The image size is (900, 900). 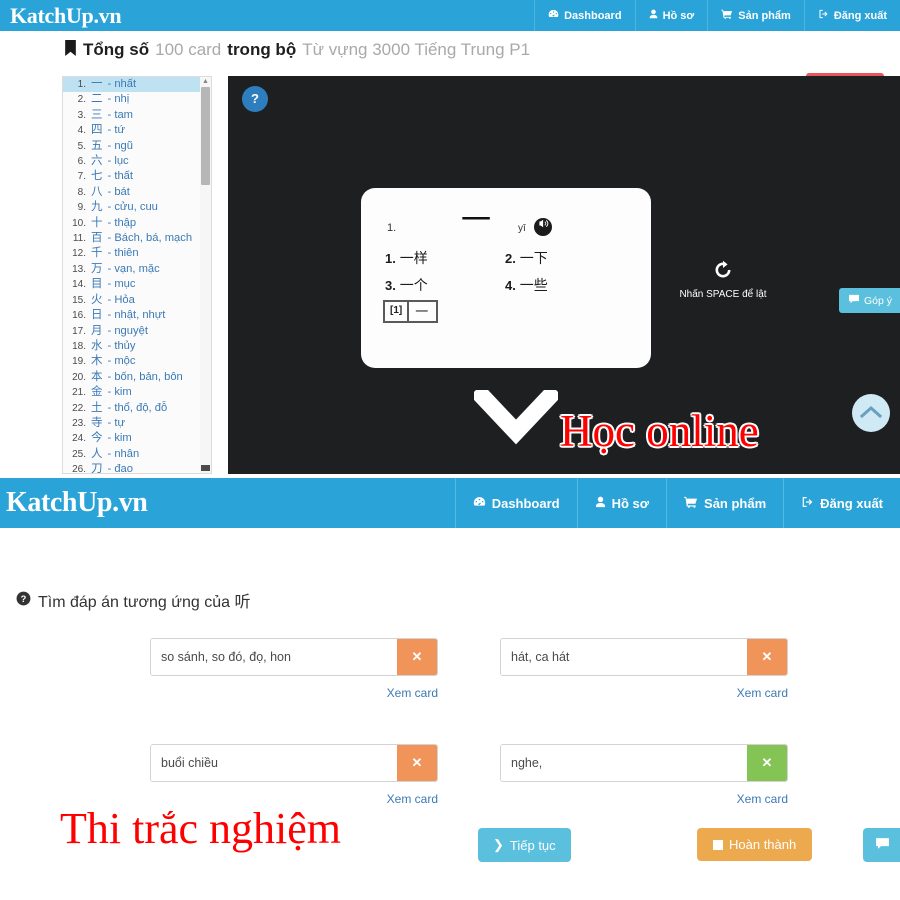 I want to click on card-list-item-number: 11., so click(x=79, y=239).